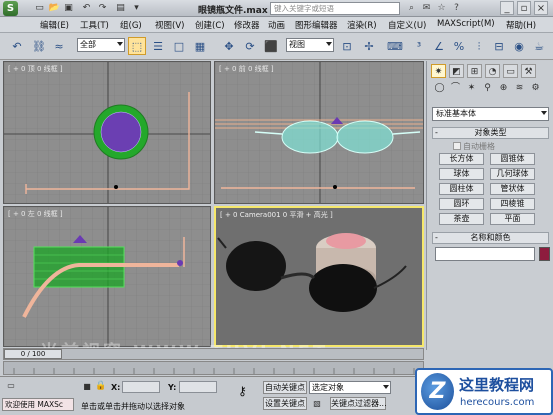  What do you see at coordinates (319, 276) in the screenshot?
I see `viewport-camera: [ + 0 Camera001 0 平滑 + 高光 ]` at bounding box center [319, 276].